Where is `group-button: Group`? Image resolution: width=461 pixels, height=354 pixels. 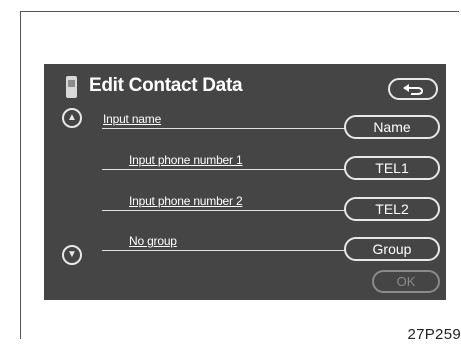
group-button: Group is located at coordinates (392, 249).